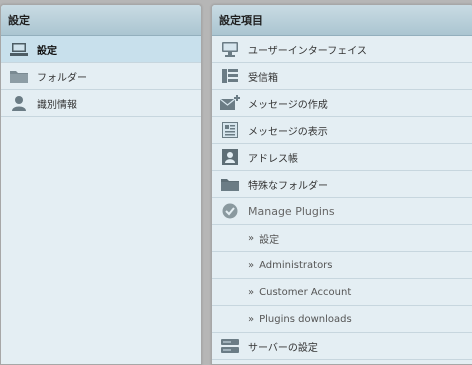 This screenshot has height=365, width=472. What do you see at coordinates (307, 51) in the screenshot?
I see `settings-item-label: ユーザーインターフェイス` at bounding box center [307, 51].